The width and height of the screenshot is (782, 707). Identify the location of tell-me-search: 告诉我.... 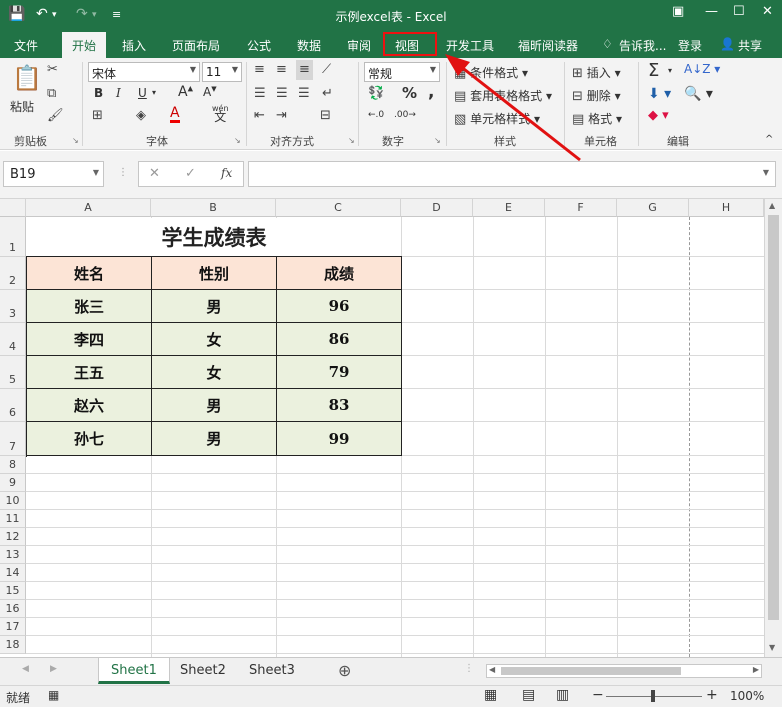
(642, 45).